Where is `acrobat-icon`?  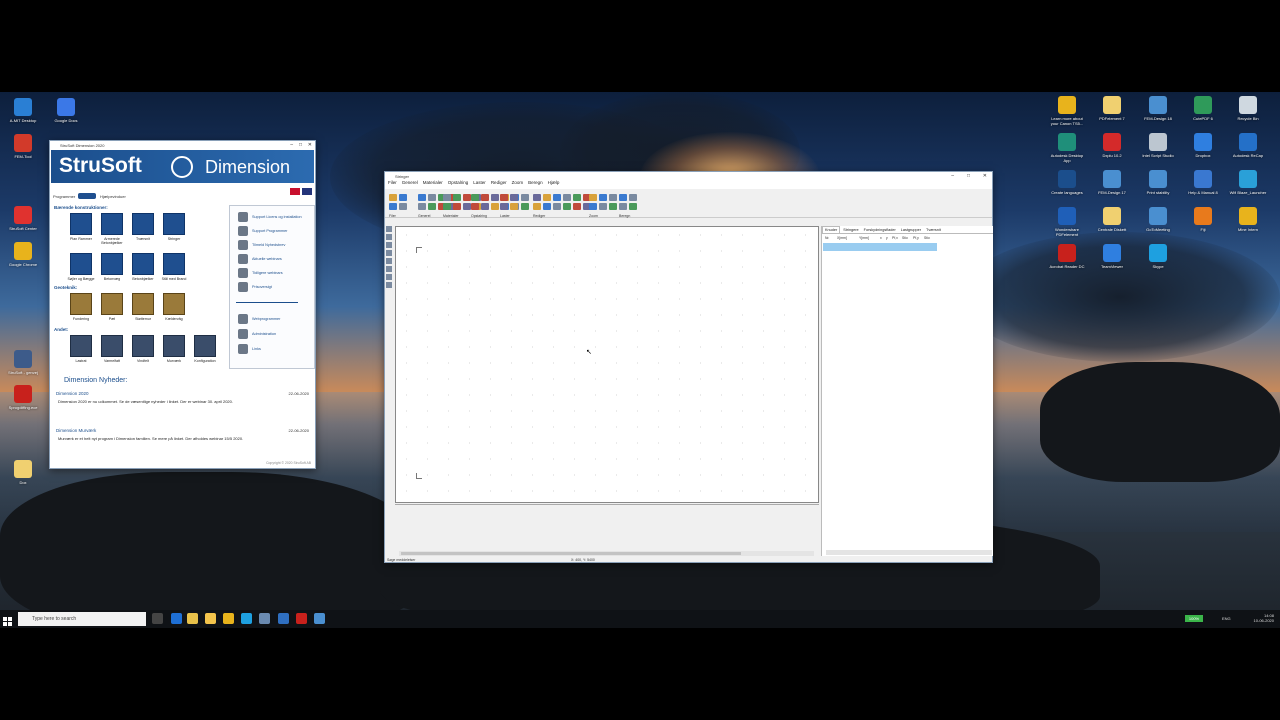 acrobat-icon is located at coordinates (301, 618).